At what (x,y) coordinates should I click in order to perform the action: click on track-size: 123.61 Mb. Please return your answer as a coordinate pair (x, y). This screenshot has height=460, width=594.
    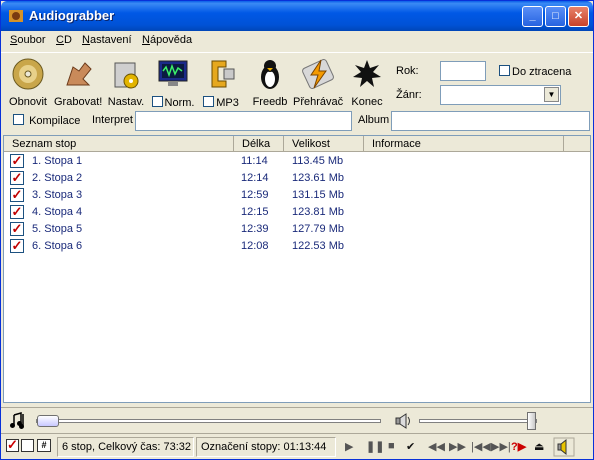
    Looking at the image, I should click on (318, 178).